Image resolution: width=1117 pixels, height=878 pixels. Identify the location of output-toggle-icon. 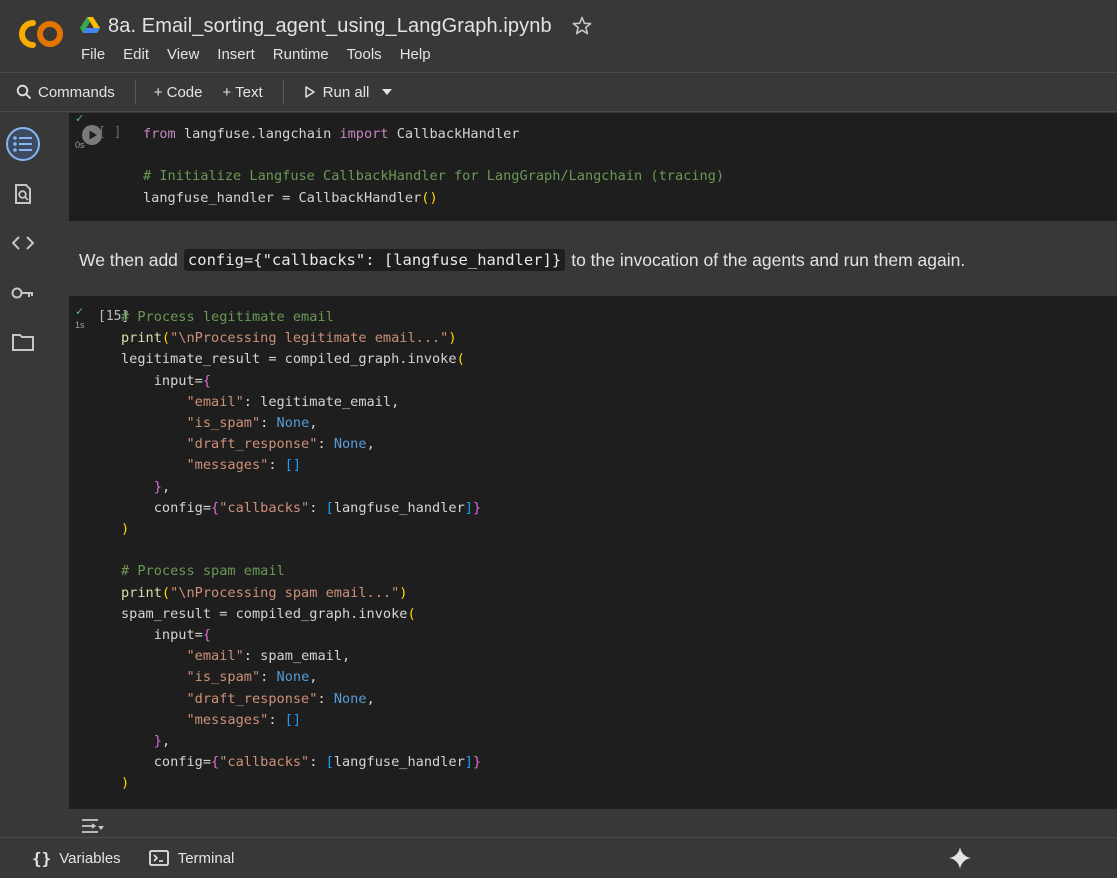
(92, 826).